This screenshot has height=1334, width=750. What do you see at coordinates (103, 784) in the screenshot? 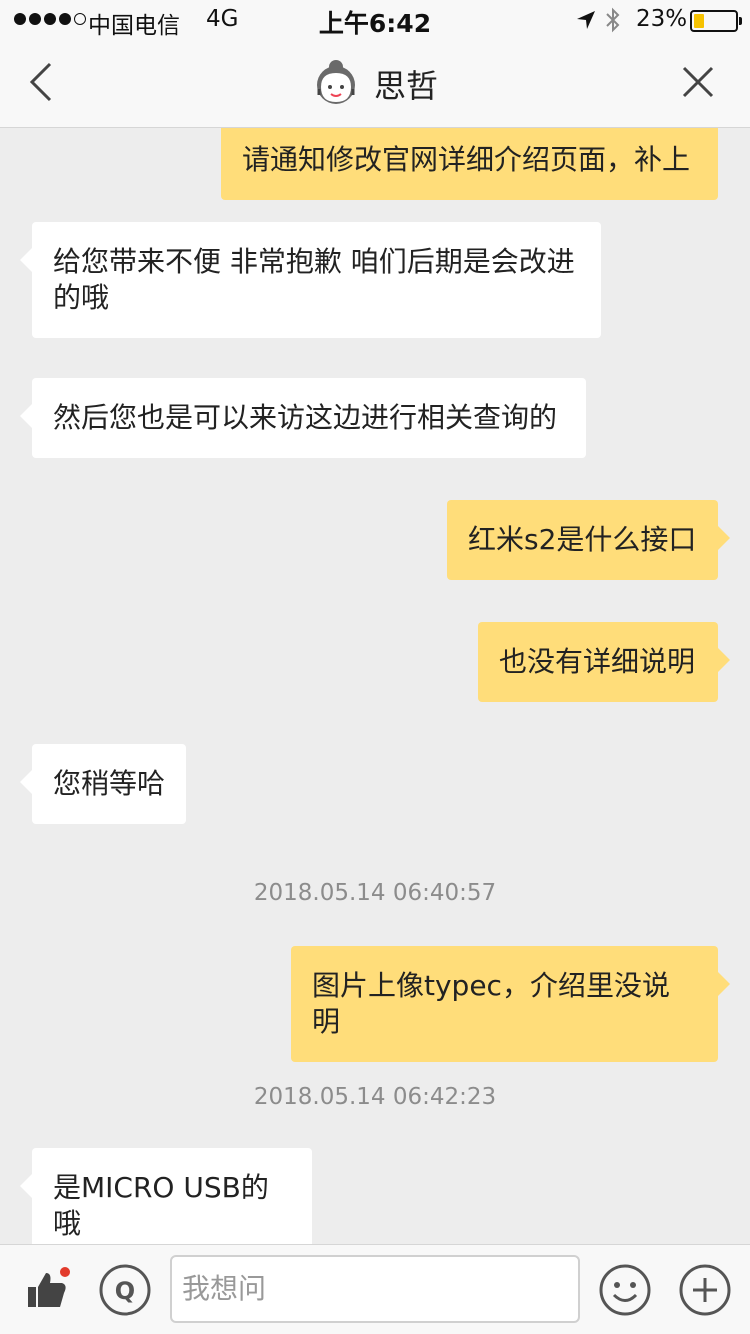
I see `message-incoming: 您稍等哈` at bounding box center [103, 784].